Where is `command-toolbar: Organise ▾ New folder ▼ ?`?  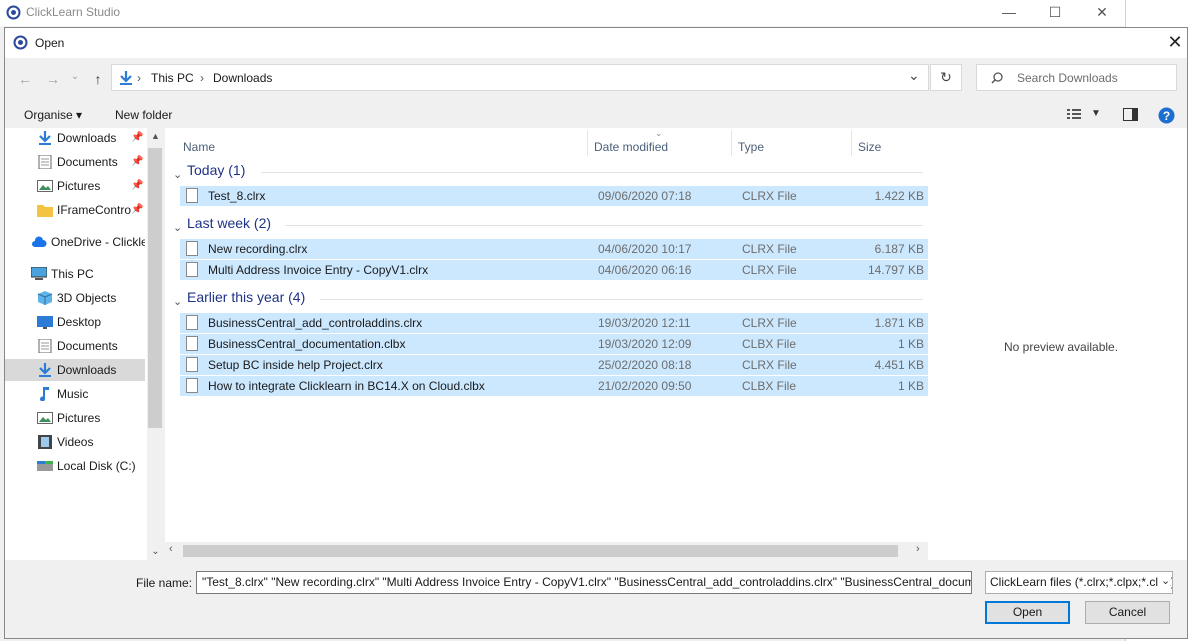
command-toolbar: Organise ▾ New folder ▼ ? is located at coordinates (596, 111).